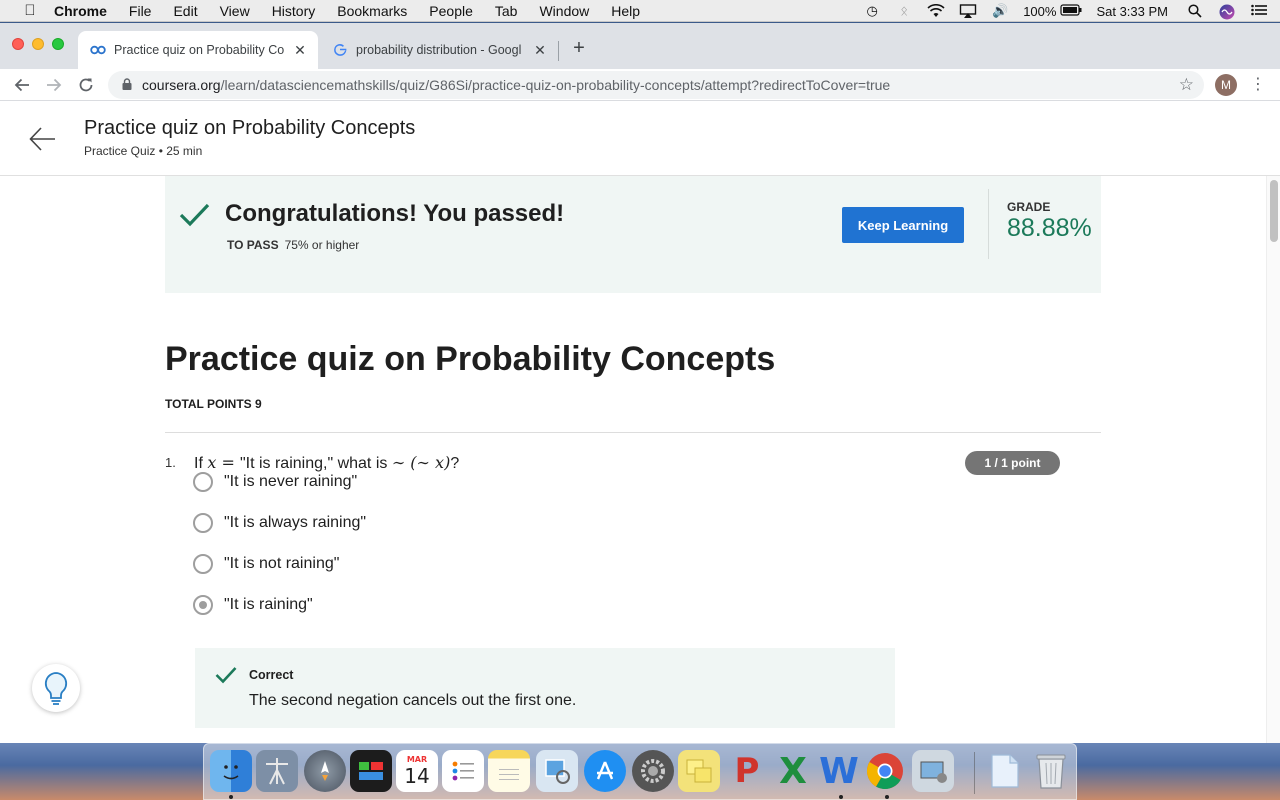 This screenshot has width=1280, height=800. What do you see at coordinates (1273, 459) in the screenshot?
I see `page-scrollbar` at bounding box center [1273, 459].